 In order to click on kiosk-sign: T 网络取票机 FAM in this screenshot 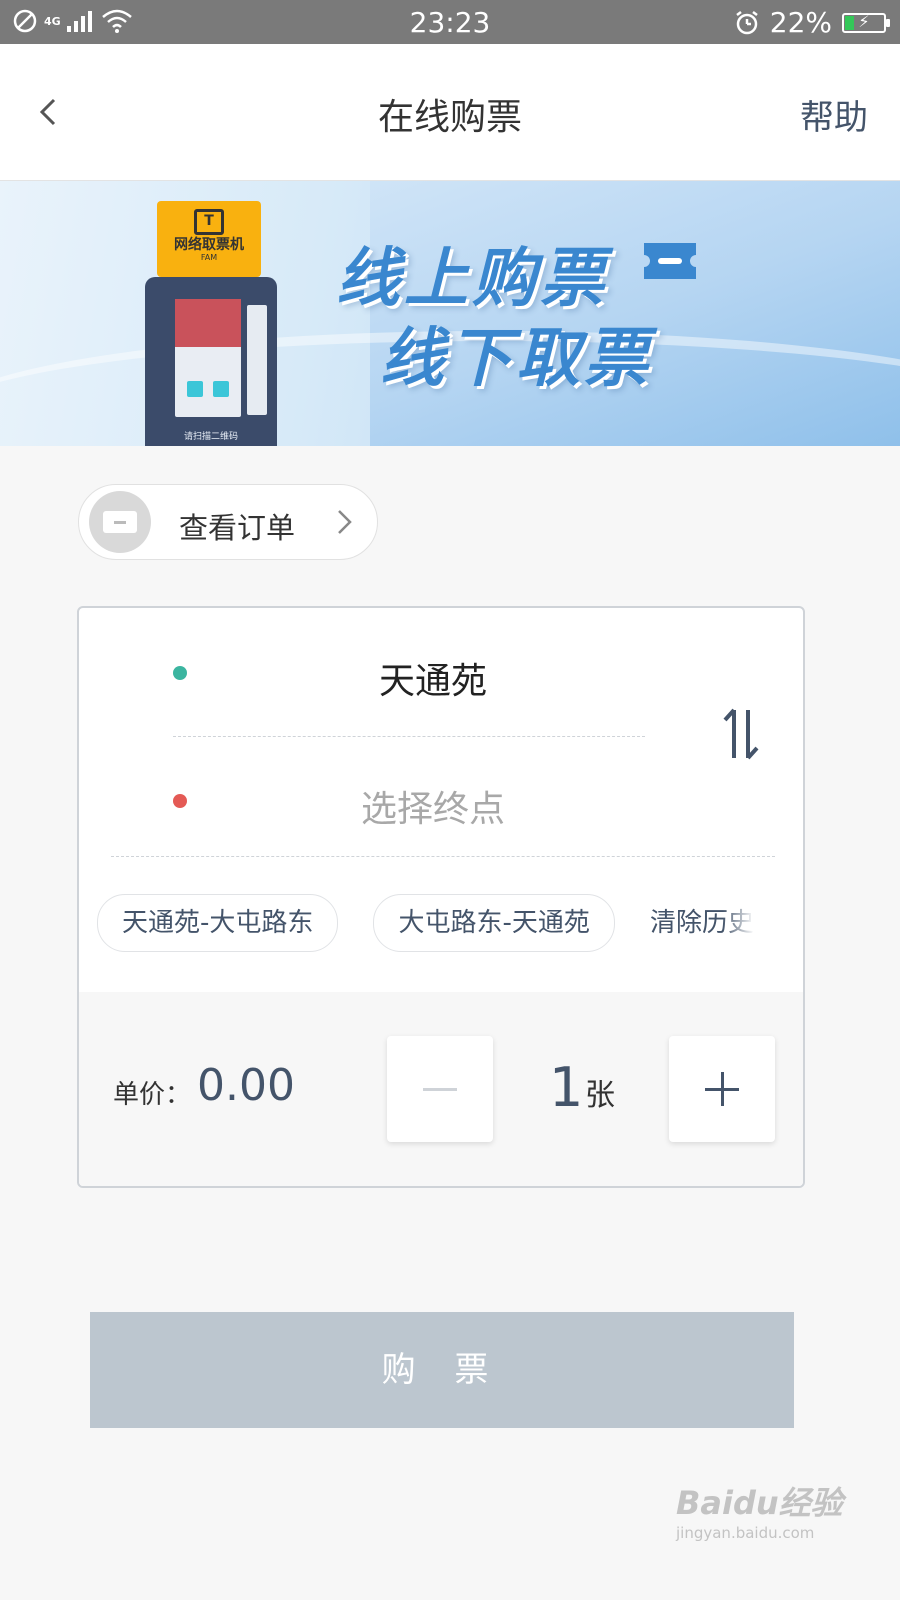, I will do `click(209, 239)`.